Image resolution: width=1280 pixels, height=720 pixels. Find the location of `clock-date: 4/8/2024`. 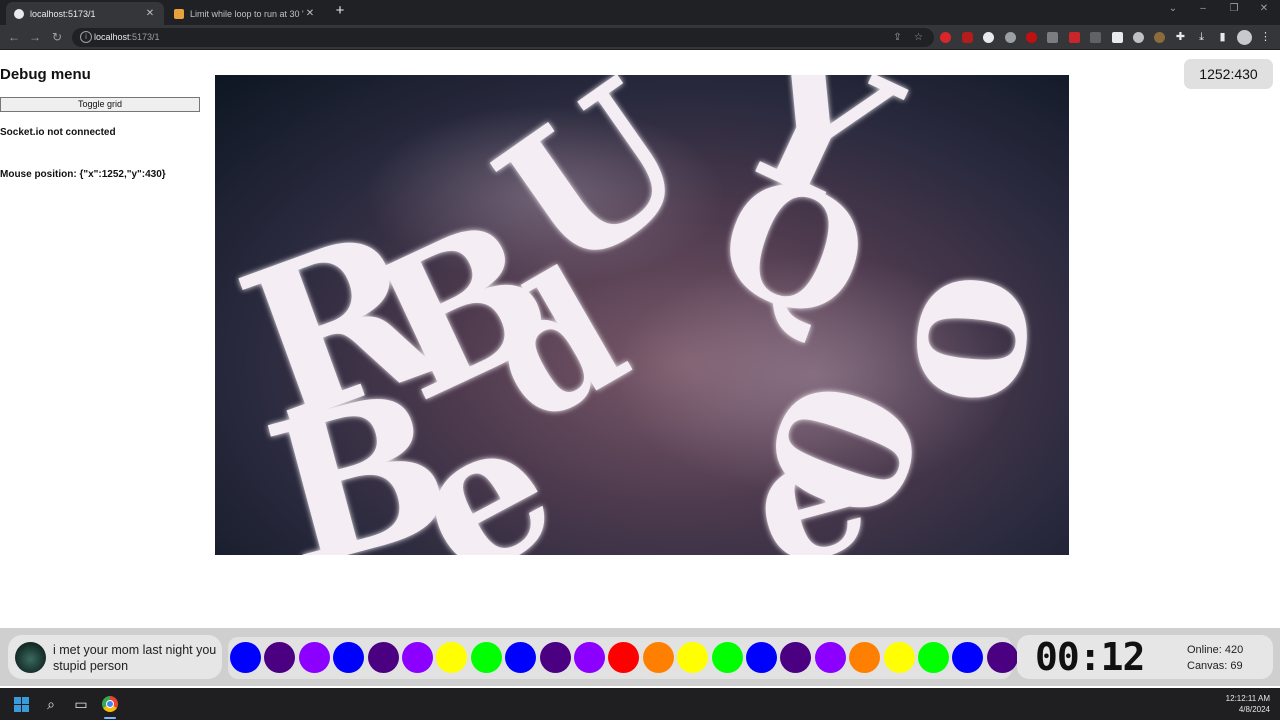

clock-date: 4/8/2024 is located at coordinates (1254, 709).